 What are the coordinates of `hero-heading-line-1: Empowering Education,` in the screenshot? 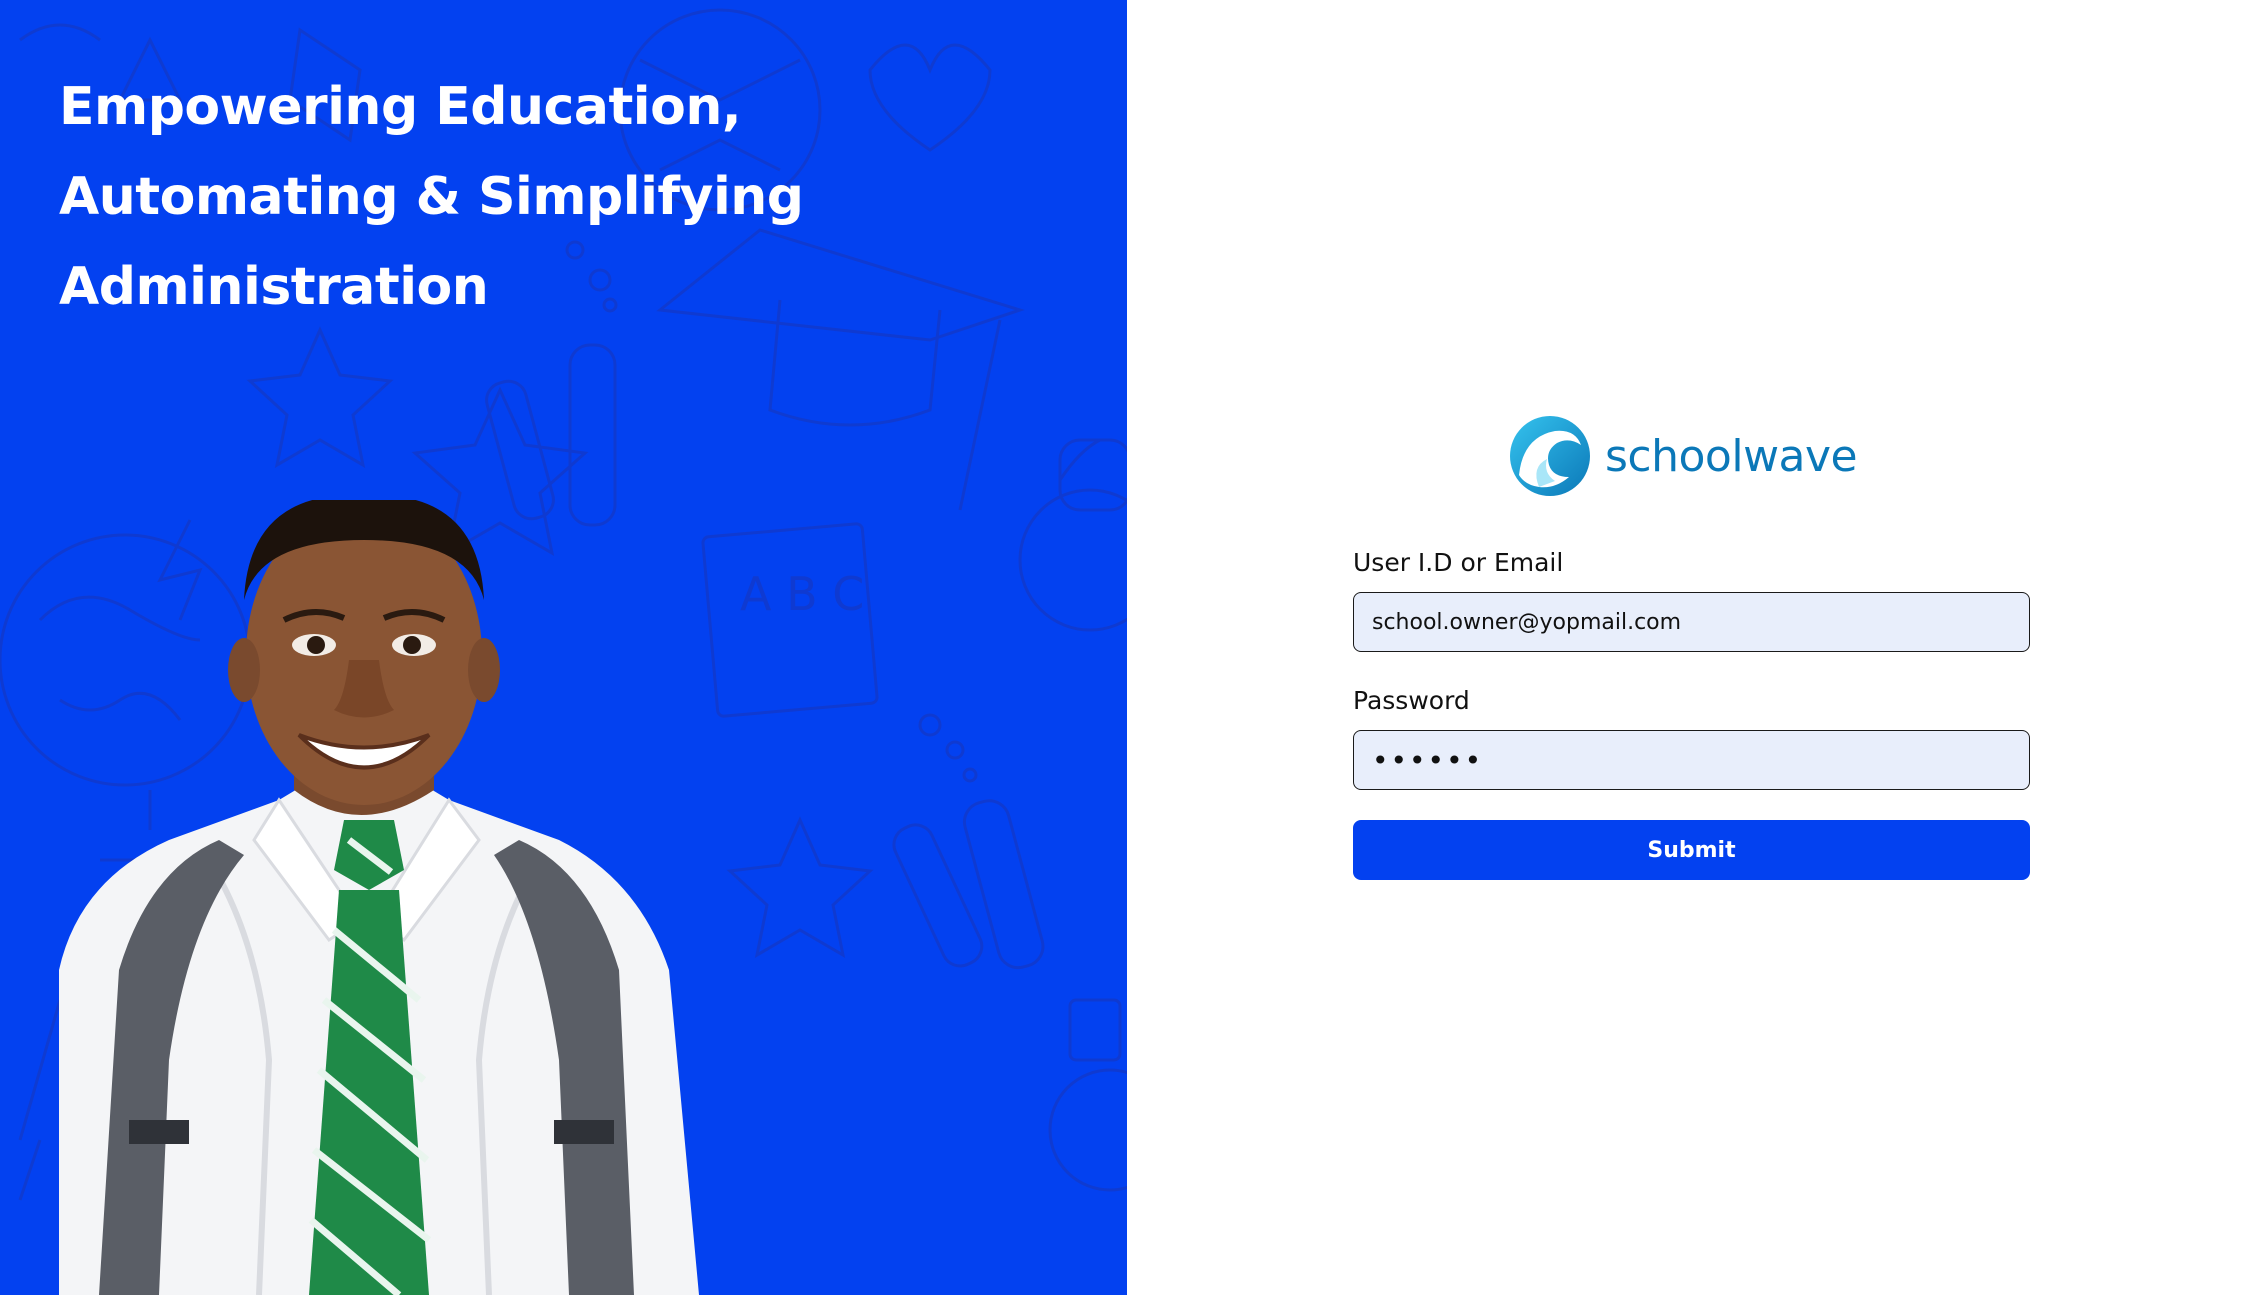 It's located at (400, 107).